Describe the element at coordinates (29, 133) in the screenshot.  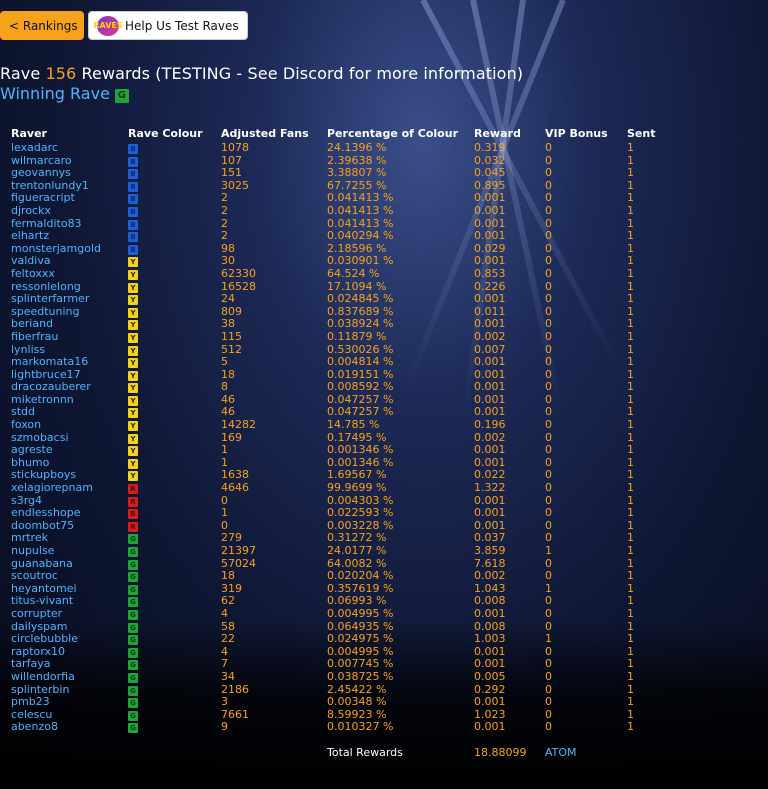
I see `col-raver: Raver` at that location.